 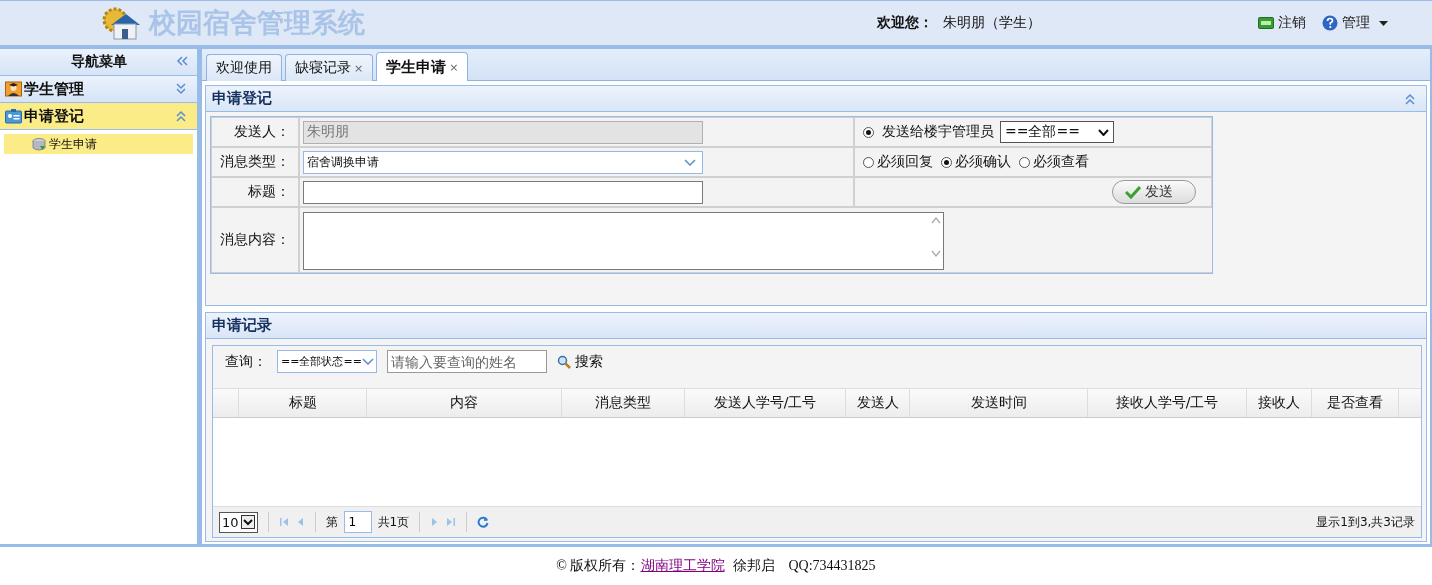 What do you see at coordinates (765, 403) in the screenshot?
I see `column-header: 发送人学号/工号` at bounding box center [765, 403].